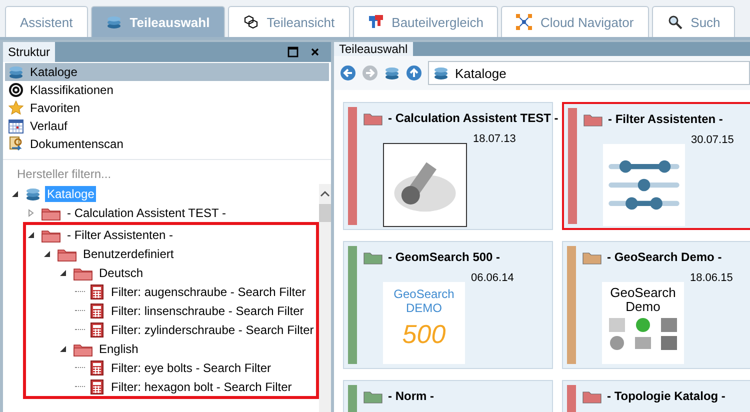 The width and height of the screenshot is (750, 412). What do you see at coordinates (212, 330) in the screenshot?
I see `tree-item: Filter: zylinderschraube - Search Filter` at bounding box center [212, 330].